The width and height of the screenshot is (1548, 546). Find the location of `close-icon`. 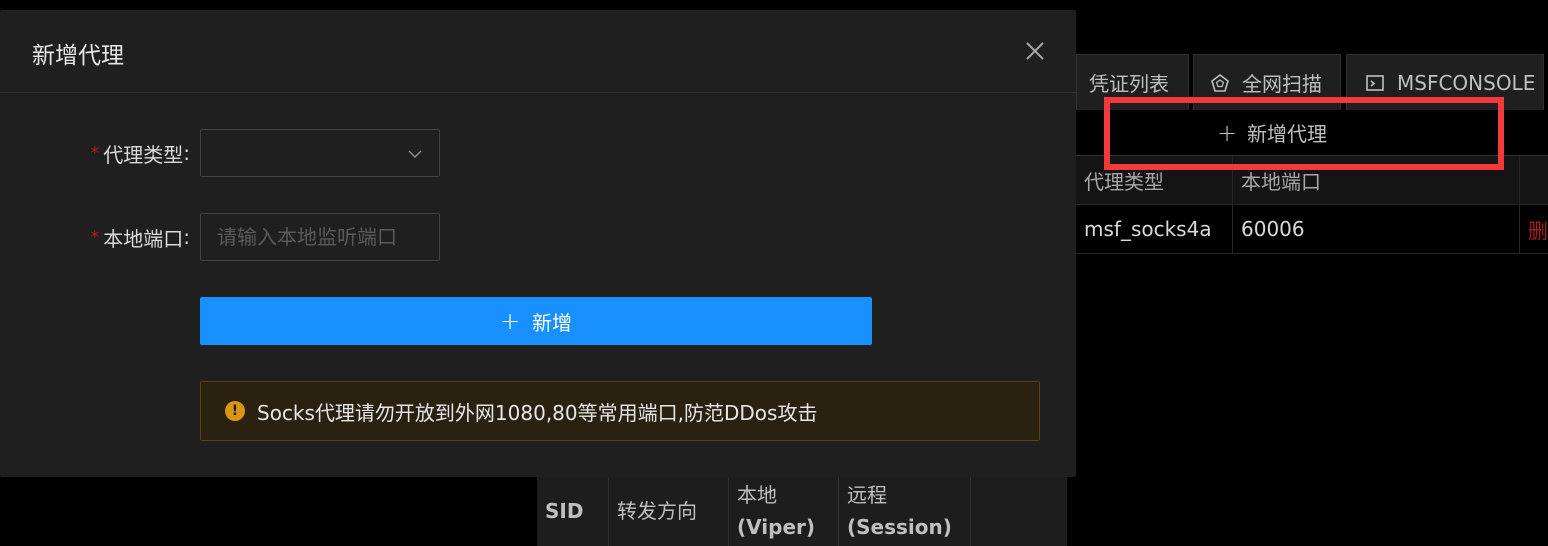

close-icon is located at coordinates (1035, 51).